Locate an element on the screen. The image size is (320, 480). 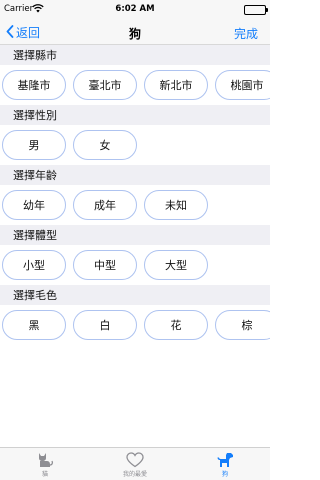
size-option-large: 大型 is located at coordinates (176, 265).